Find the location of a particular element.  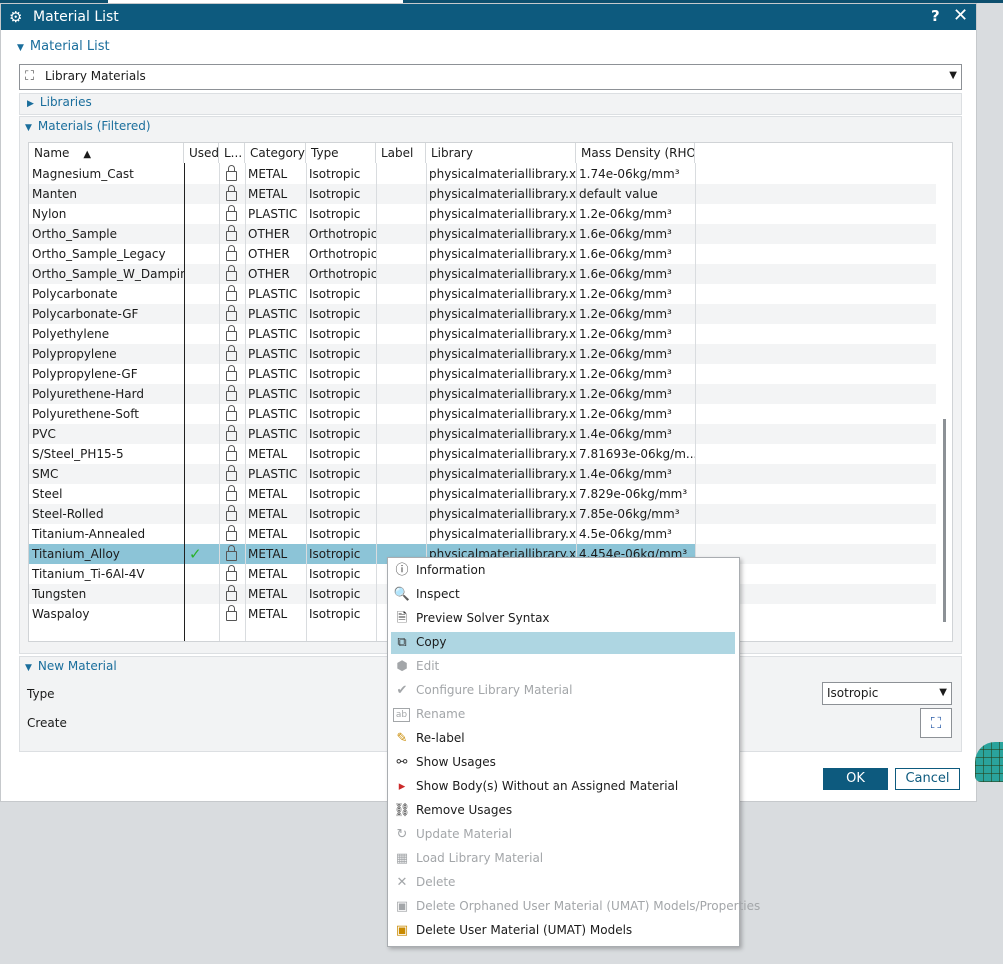

collapse-triangle-icon: ▼ is located at coordinates (20, 48).